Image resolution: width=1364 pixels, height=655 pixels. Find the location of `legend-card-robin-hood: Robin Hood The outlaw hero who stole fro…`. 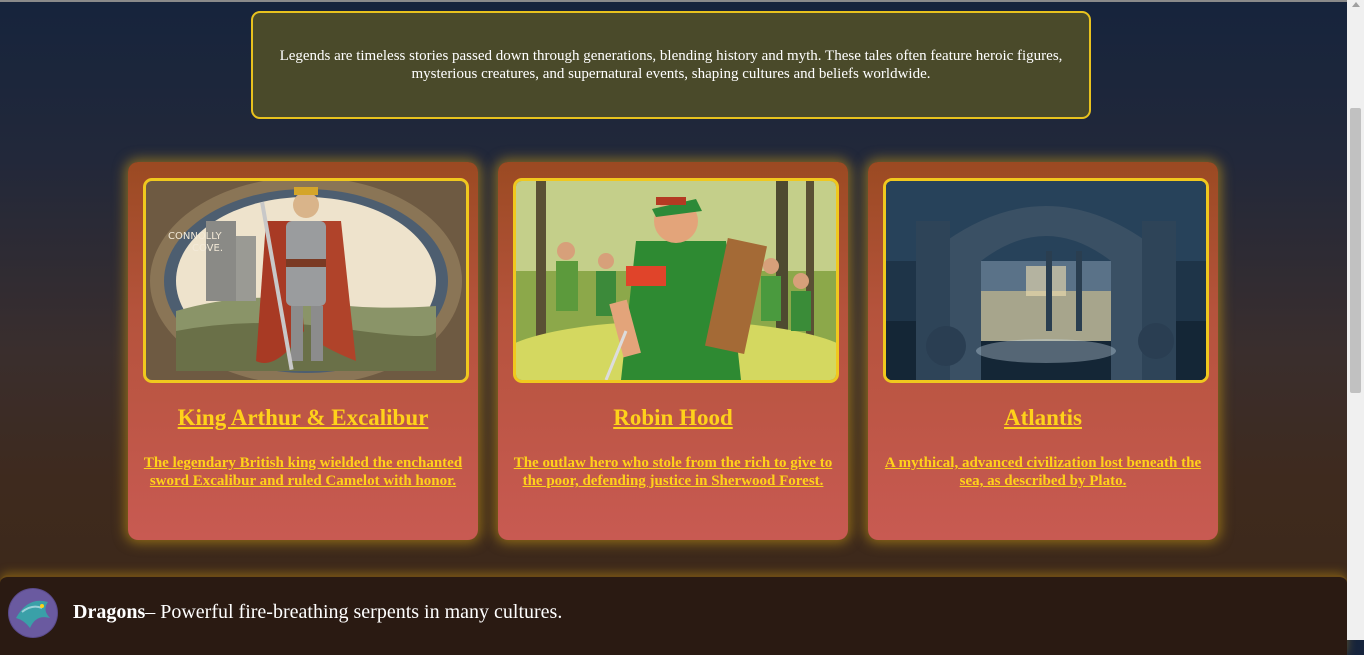

legend-card-robin-hood: Robin Hood The outlaw hero who stole fro… is located at coordinates (673, 351).